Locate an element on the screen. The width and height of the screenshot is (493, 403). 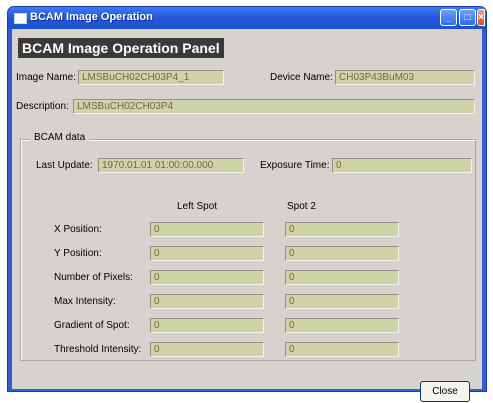
gradient-of-spot-label: Gradient of Spot: is located at coordinates (92, 325).